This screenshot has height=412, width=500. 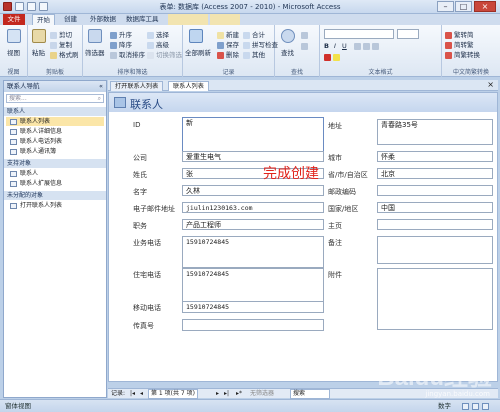 I want to click on nav-item-open-contact-list: 打开联系人列表, so click(x=36, y=205).